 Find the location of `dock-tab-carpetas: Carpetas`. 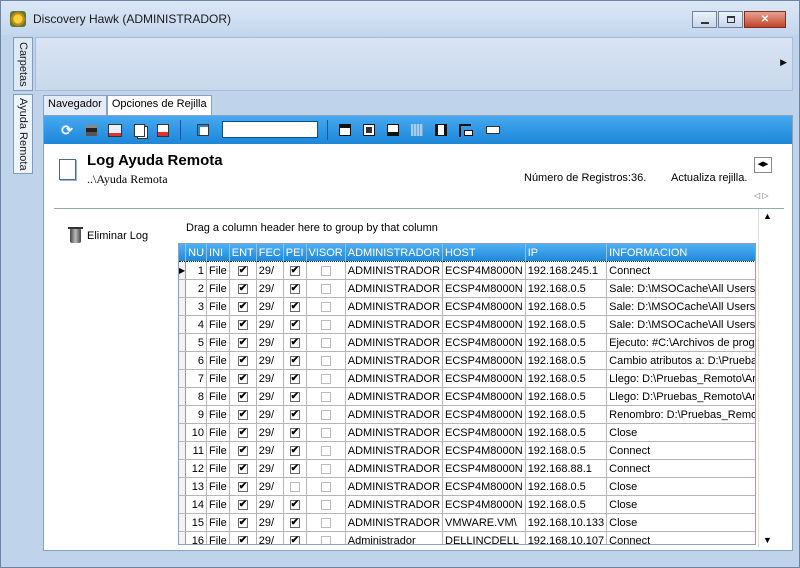

dock-tab-carpetas: Carpetas is located at coordinates (23, 64).